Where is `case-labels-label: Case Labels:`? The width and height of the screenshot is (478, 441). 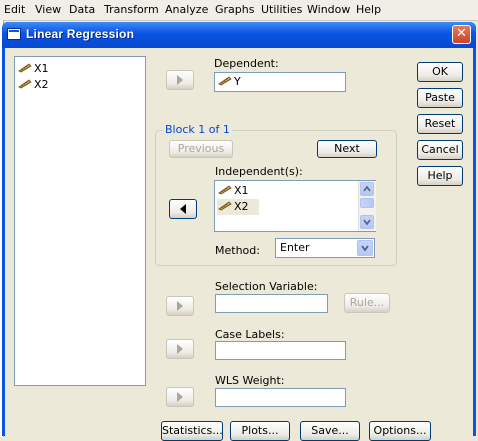
case-labels-label: Case Labels: is located at coordinates (250, 334).